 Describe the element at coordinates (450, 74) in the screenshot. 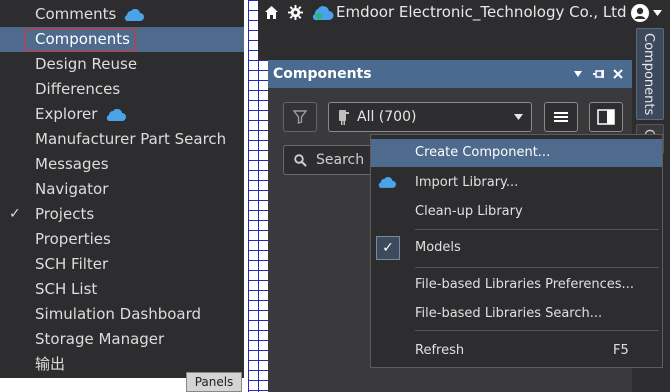

I see `panel-header: Components` at that location.